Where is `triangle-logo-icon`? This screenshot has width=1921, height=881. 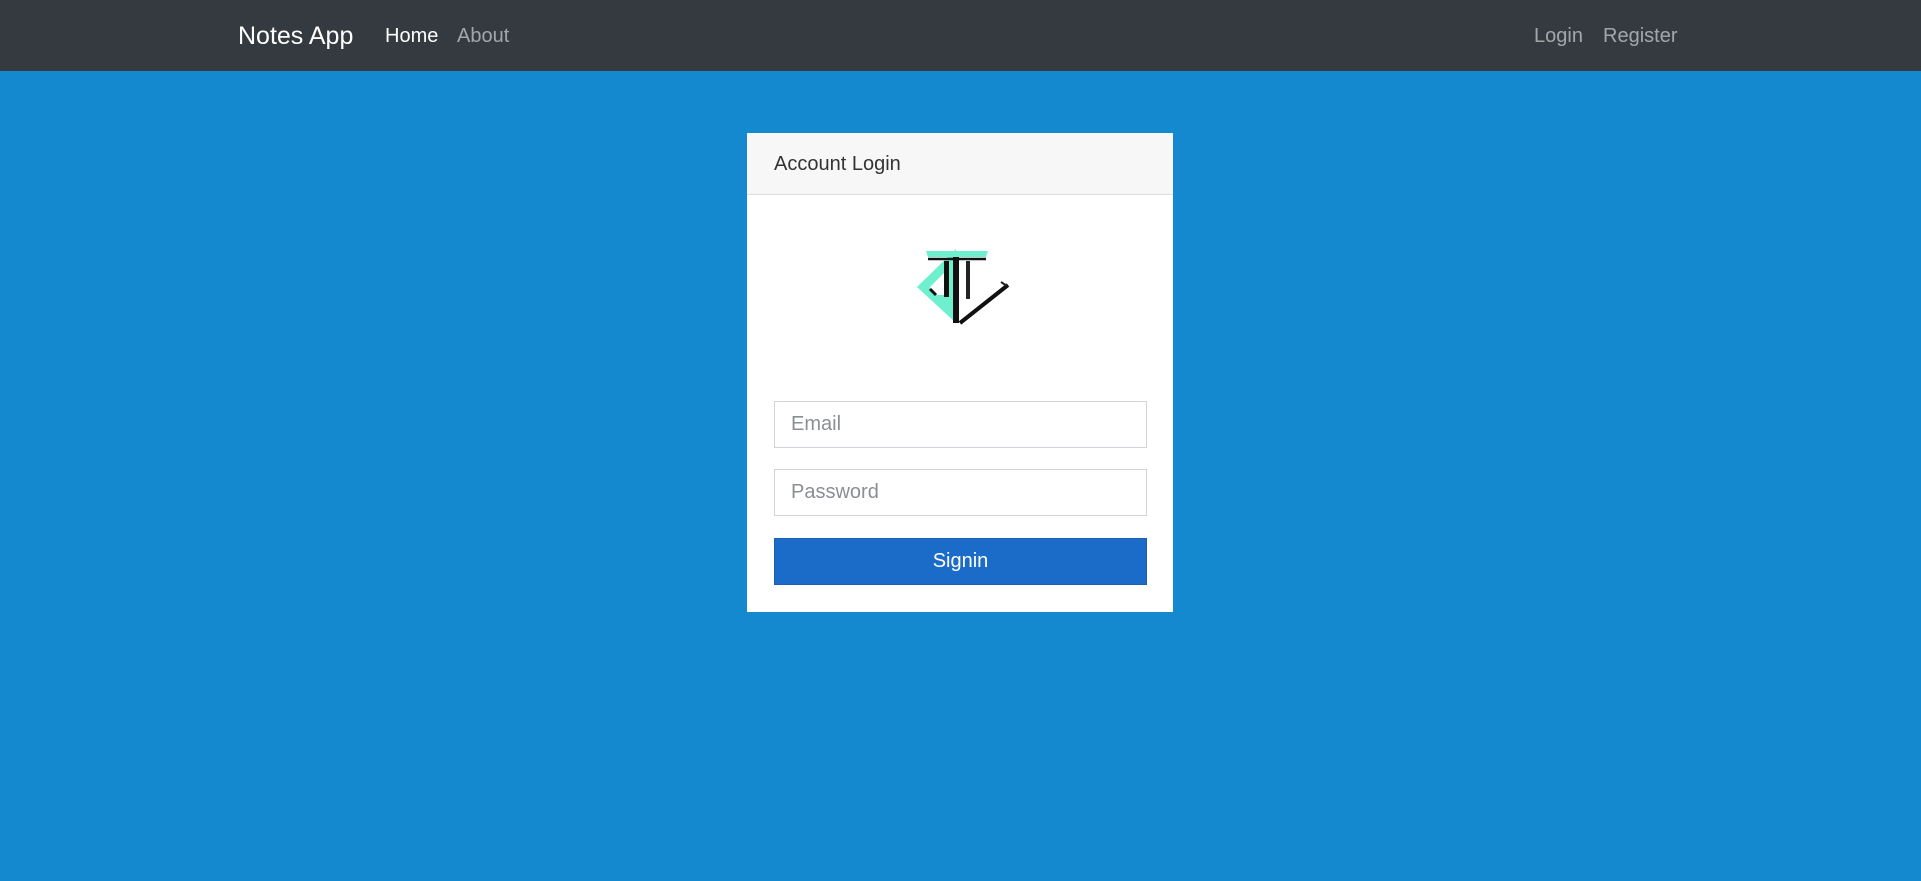 triangle-logo-icon is located at coordinates (963, 287).